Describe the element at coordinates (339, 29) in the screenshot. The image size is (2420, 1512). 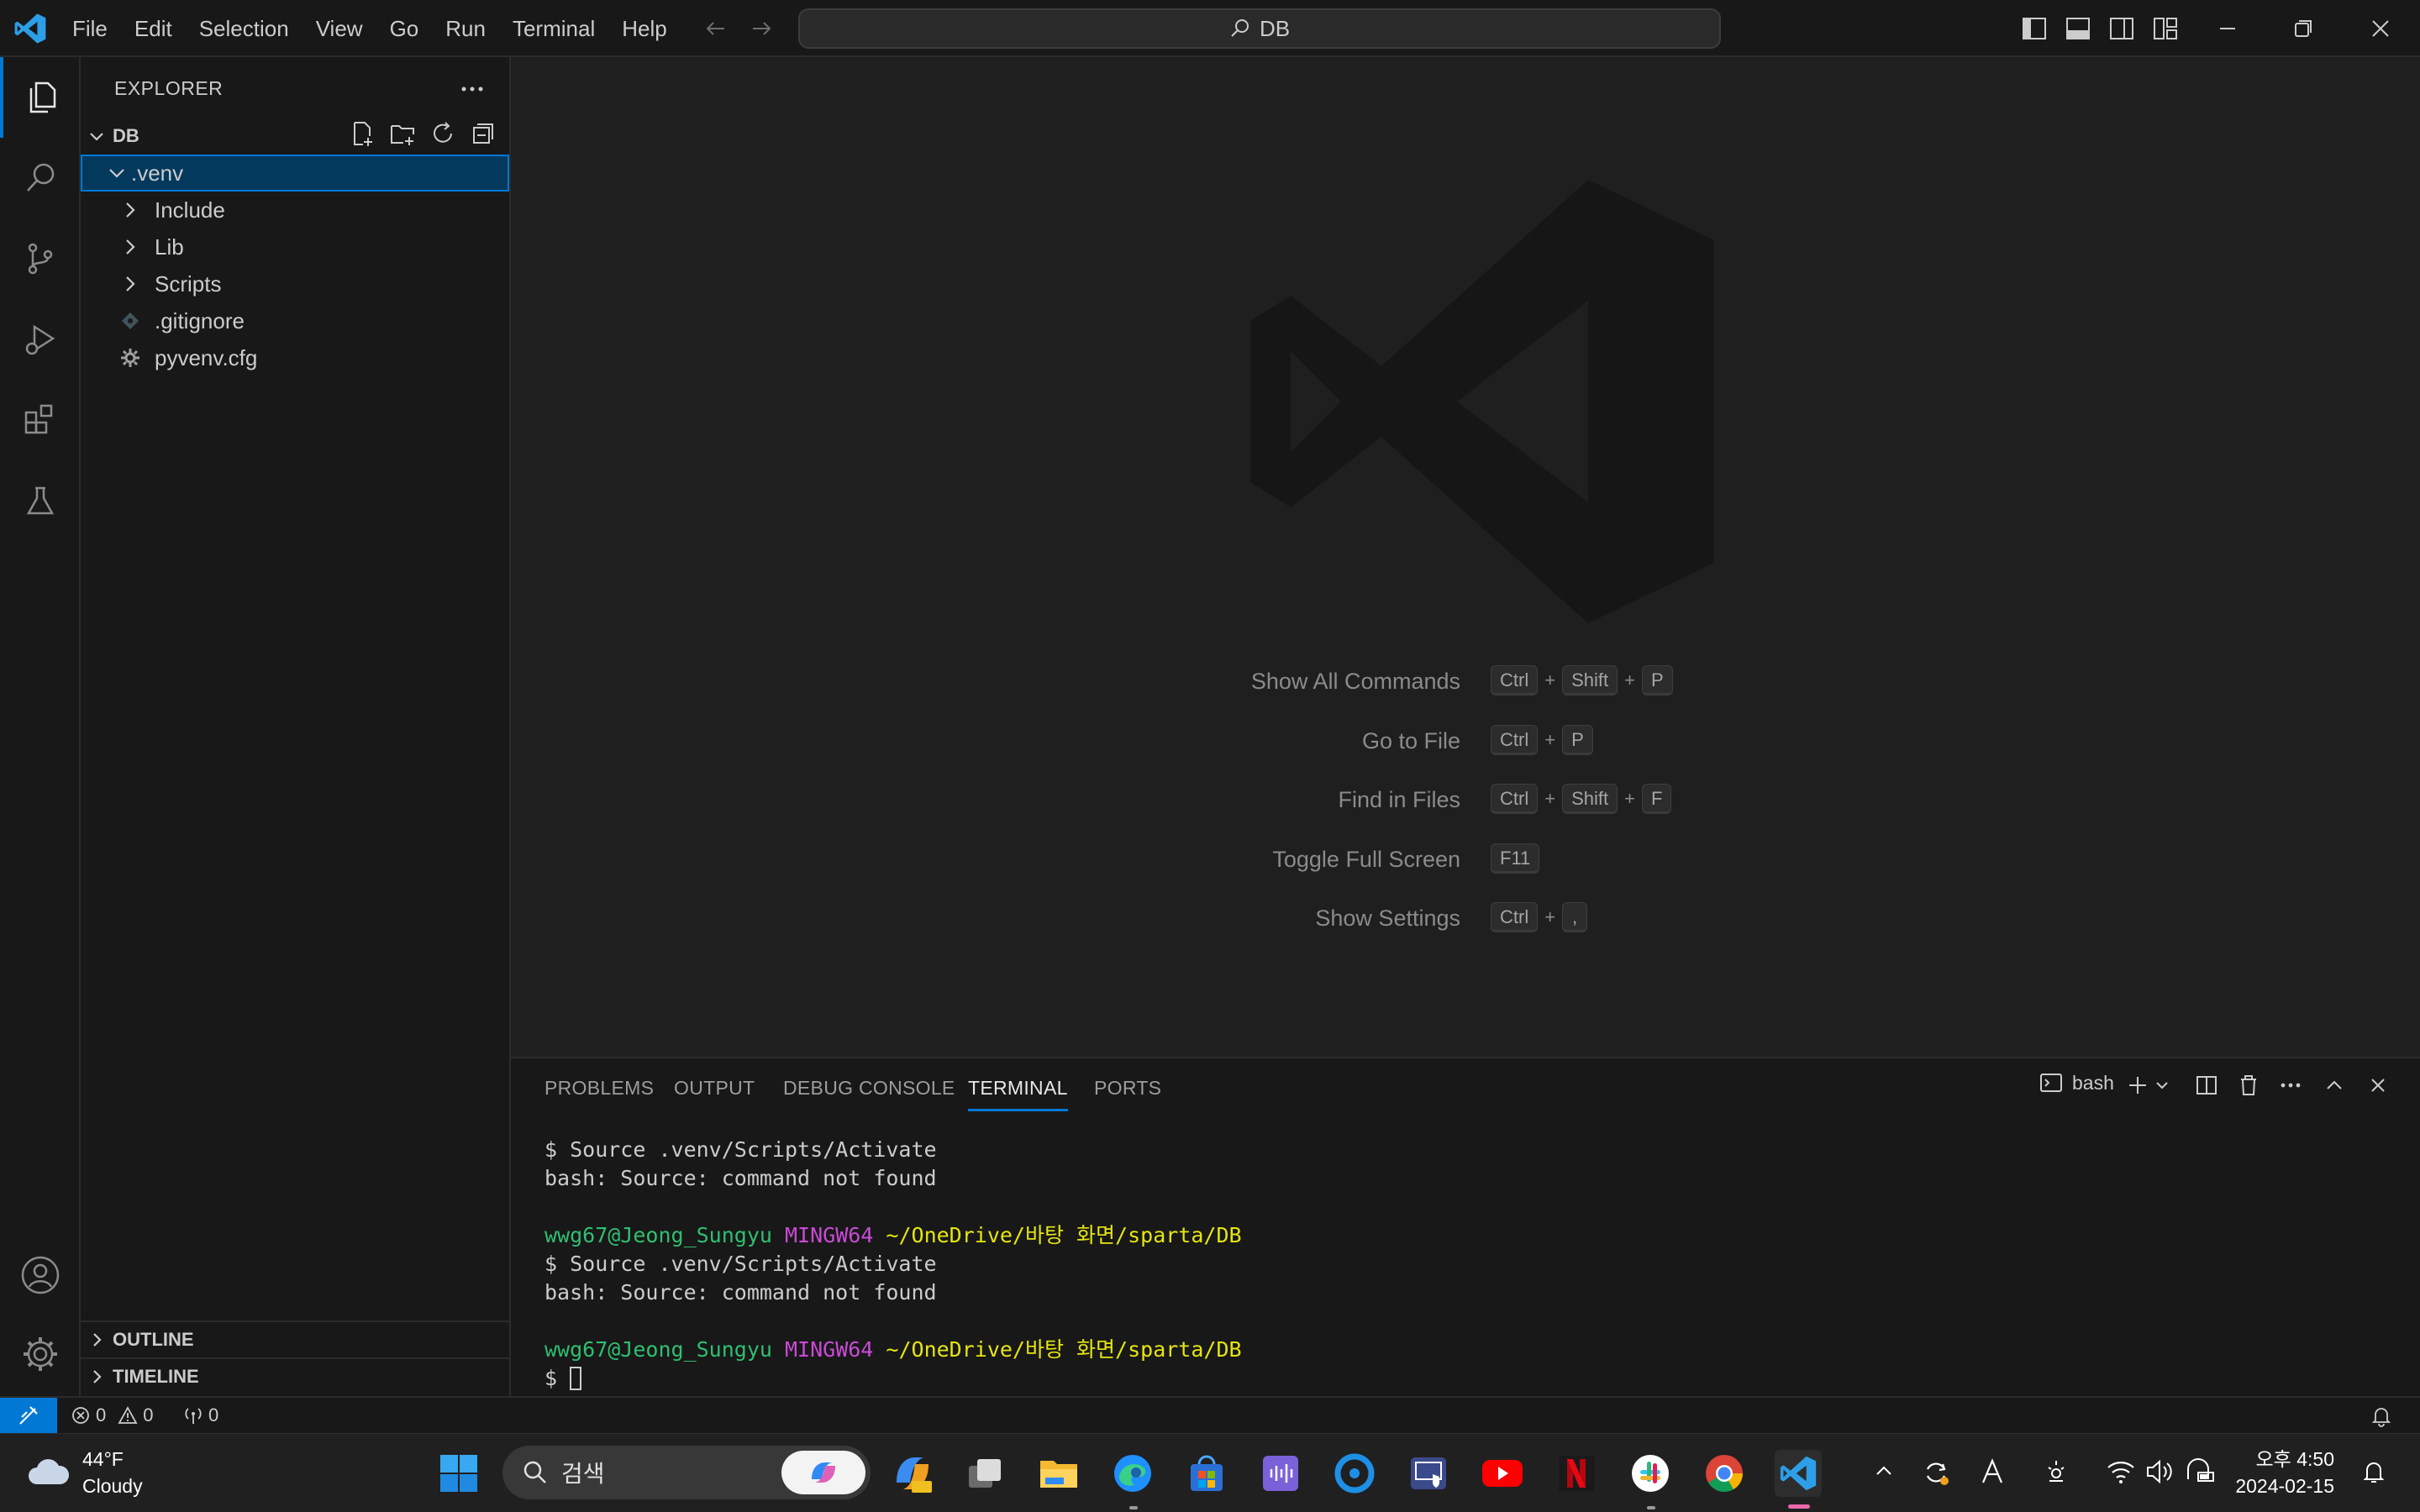
I see `menu-view: View` at that location.